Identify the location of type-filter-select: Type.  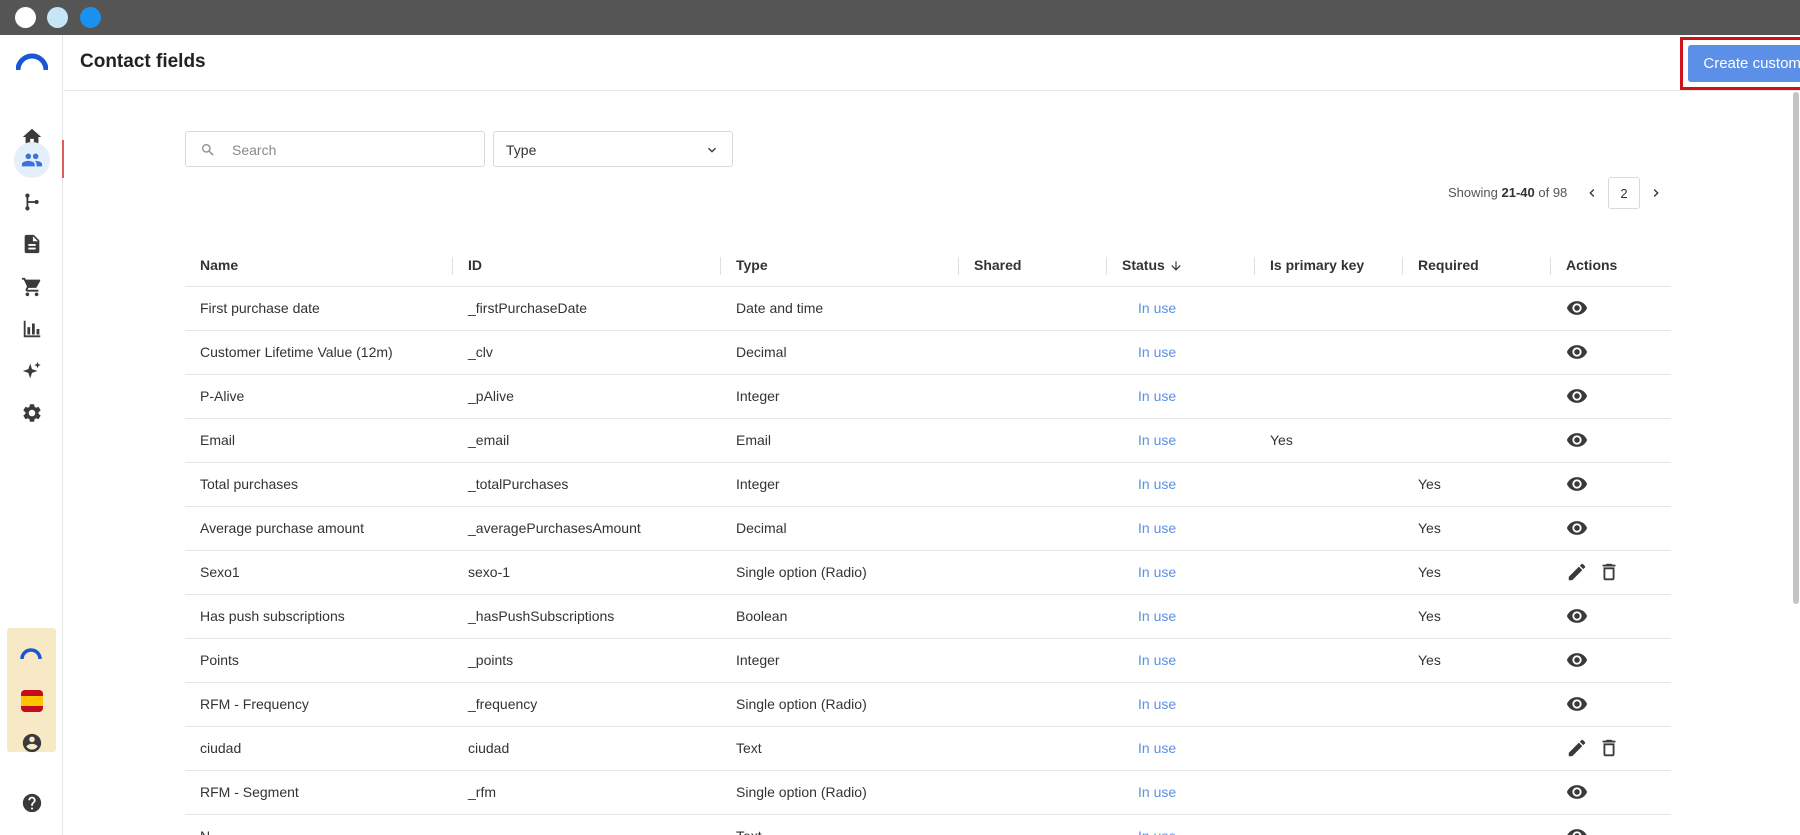
(613, 149).